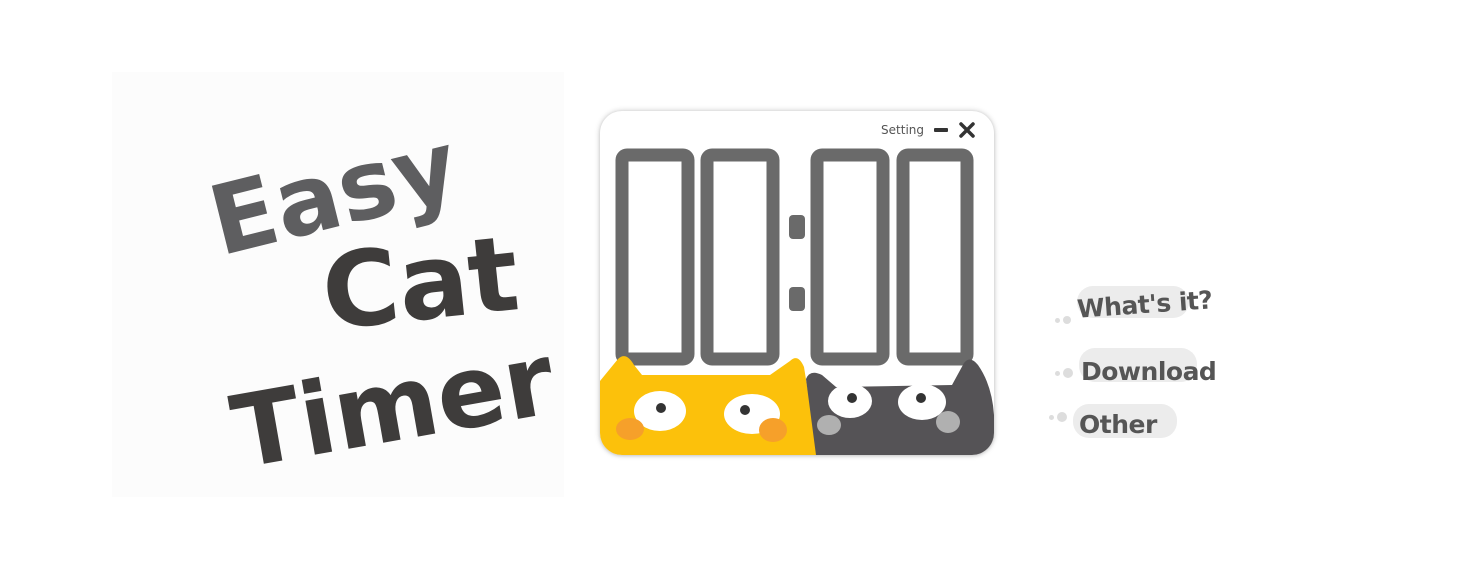  I want to click on digit-minutes-ones: 0, so click(740, 257).